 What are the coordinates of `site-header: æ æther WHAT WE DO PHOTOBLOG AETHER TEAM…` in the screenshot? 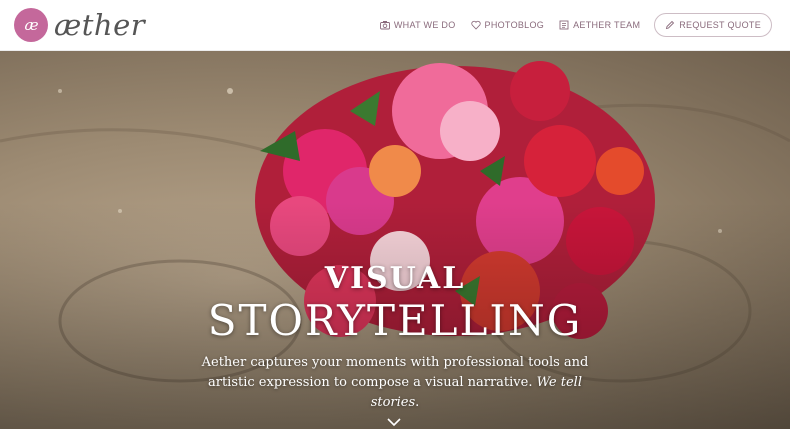 It's located at (395, 25).